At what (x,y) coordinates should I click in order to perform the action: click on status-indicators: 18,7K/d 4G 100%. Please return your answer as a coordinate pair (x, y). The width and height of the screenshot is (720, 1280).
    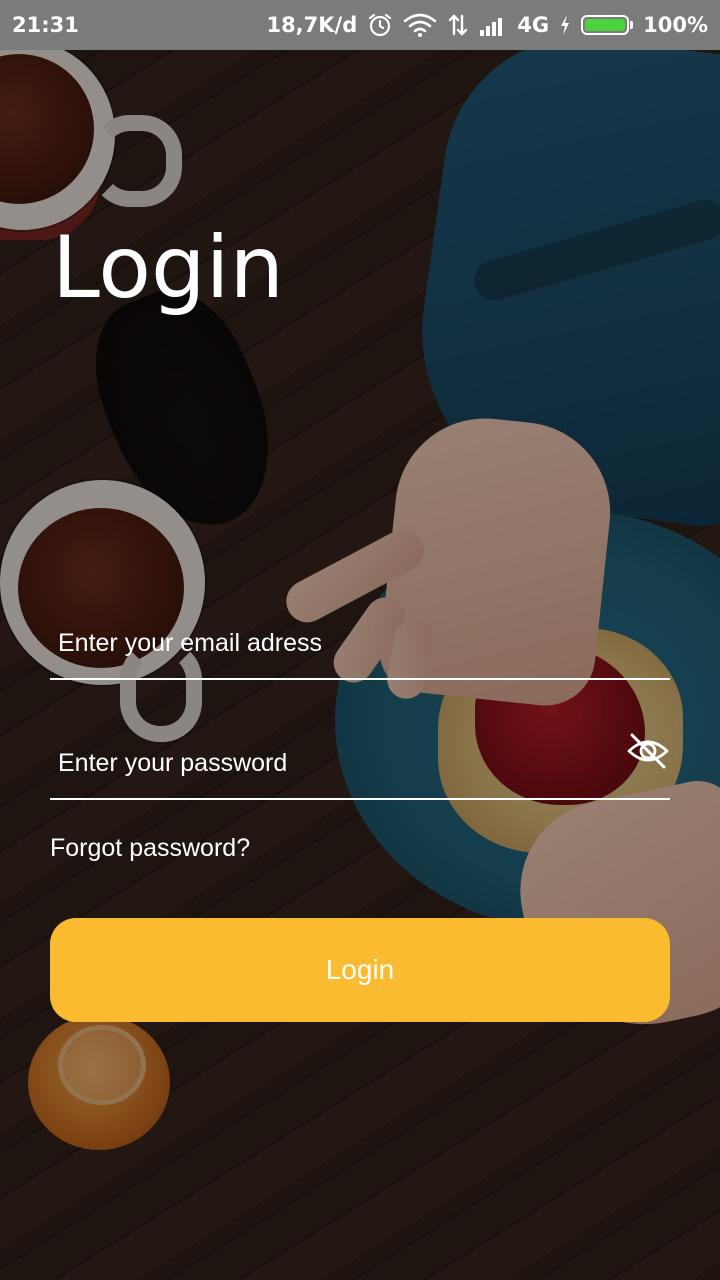
    Looking at the image, I should click on (487, 25).